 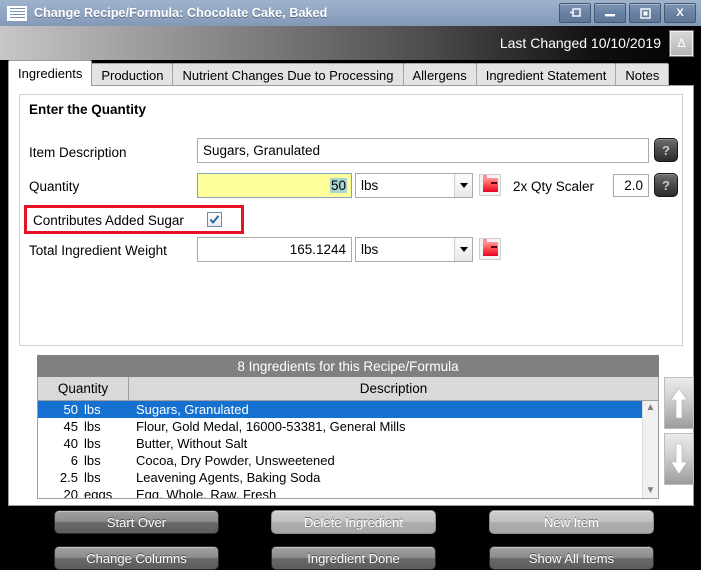 I want to click on table-row: 40 lbs Butter, Without Salt, so click(x=340, y=443).